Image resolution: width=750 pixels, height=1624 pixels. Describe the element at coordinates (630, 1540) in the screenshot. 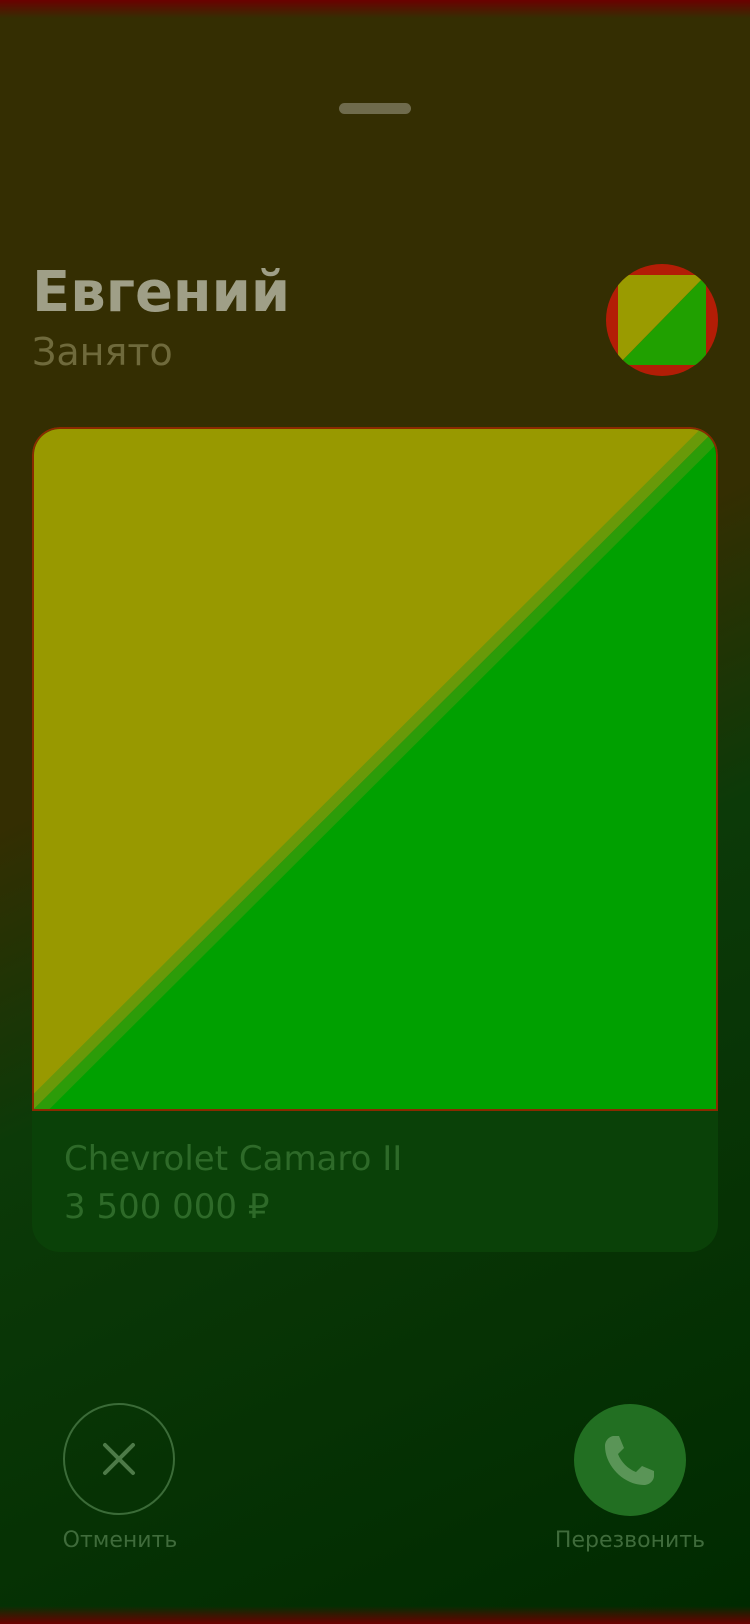

I see `callback-label: Перезвонить` at that location.